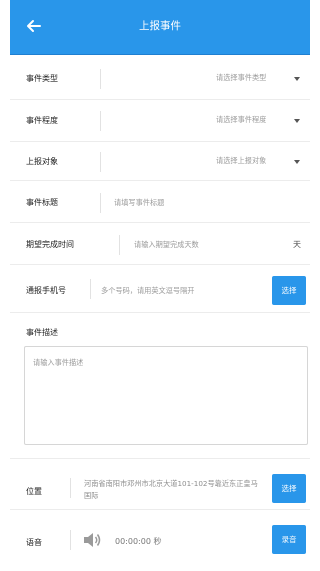 This screenshot has height=571, width=320. What do you see at coordinates (92, 540) in the screenshot?
I see `speaker-icon` at bounding box center [92, 540].